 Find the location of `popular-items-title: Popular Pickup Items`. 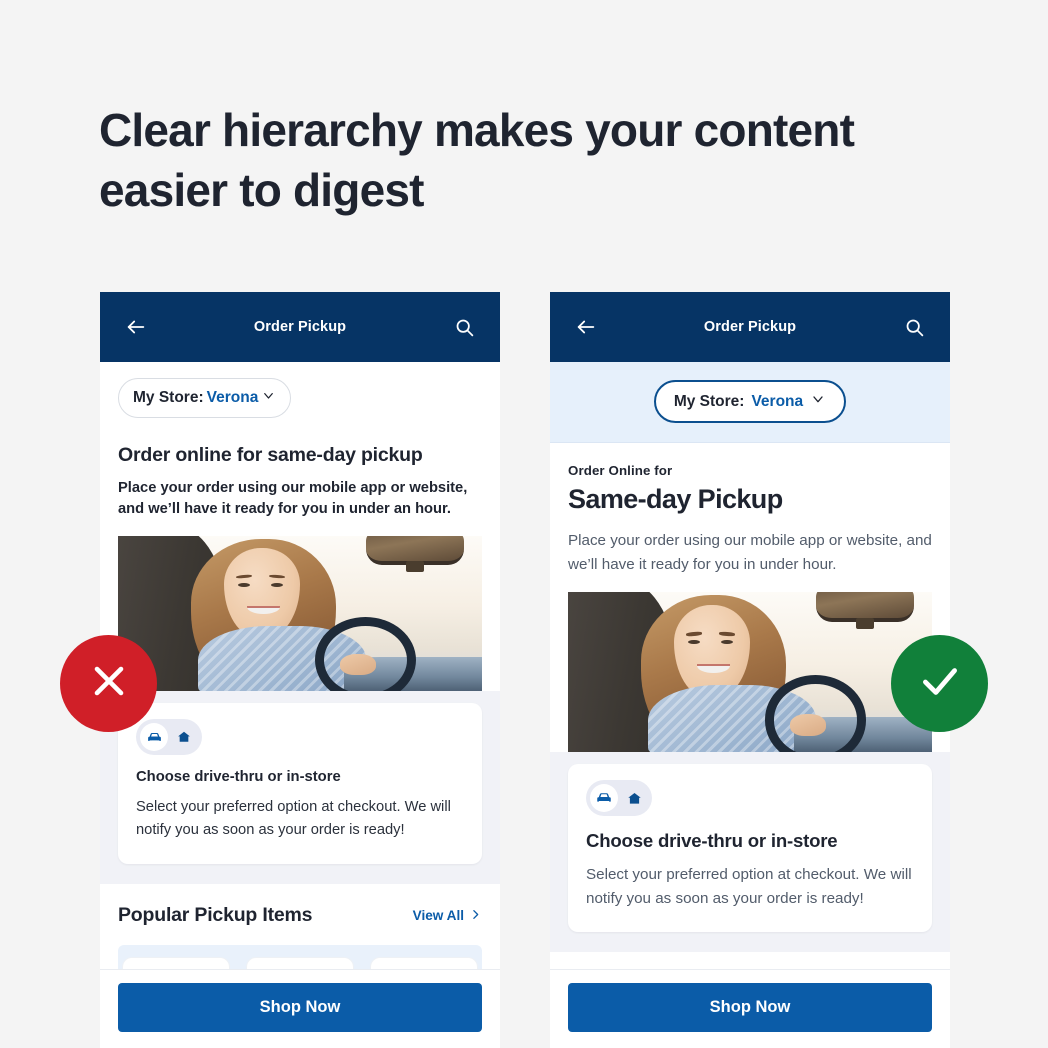

popular-items-title: Popular Pickup Items is located at coordinates (215, 915).